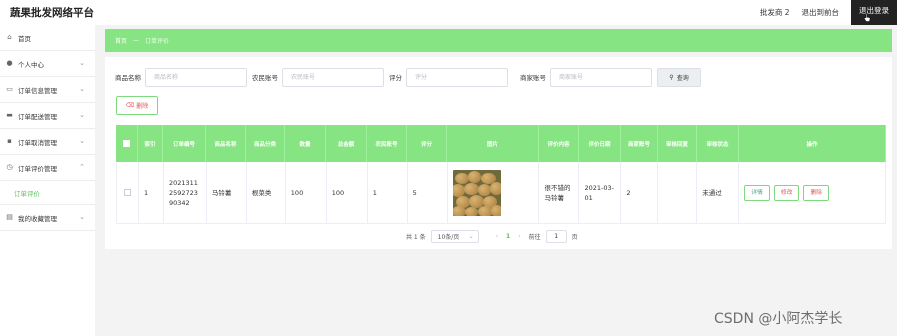  What do you see at coordinates (395, 78) in the screenshot?
I see `score-label: 评分` at bounding box center [395, 78].